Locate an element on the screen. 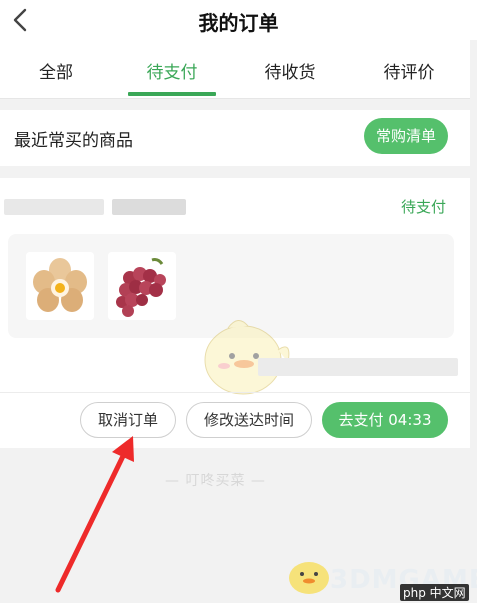 This screenshot has width=477, height=603. brand-watermark: — 叮咚买菜 — is located at coordinates (215, 481).